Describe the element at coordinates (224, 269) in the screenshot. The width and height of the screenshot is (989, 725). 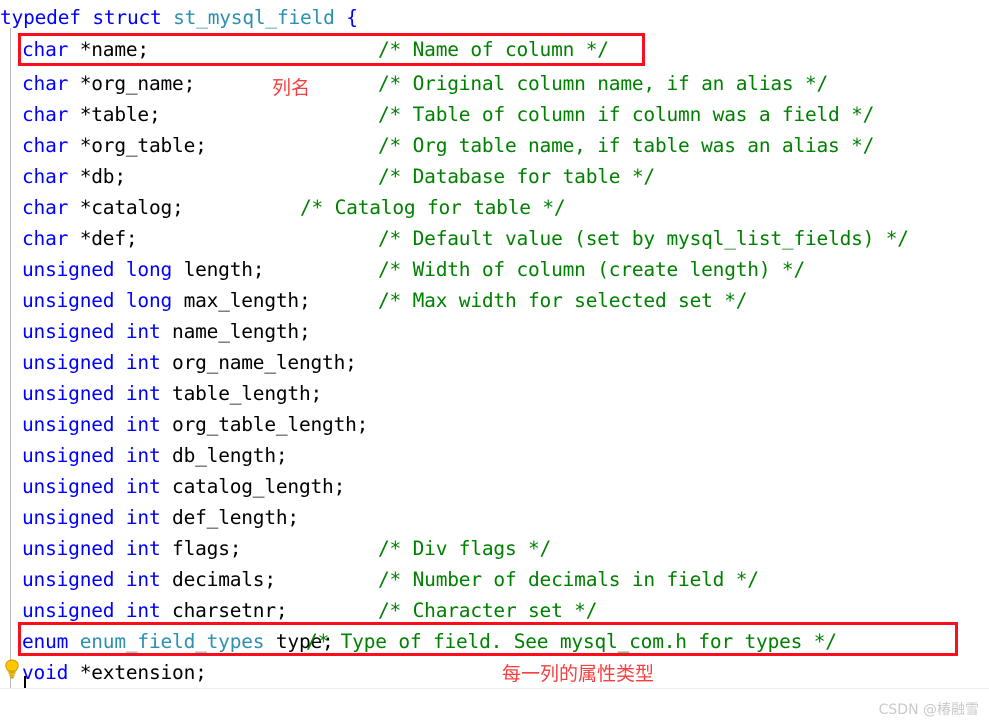
I see `code-token-identifier: length;` at that location.